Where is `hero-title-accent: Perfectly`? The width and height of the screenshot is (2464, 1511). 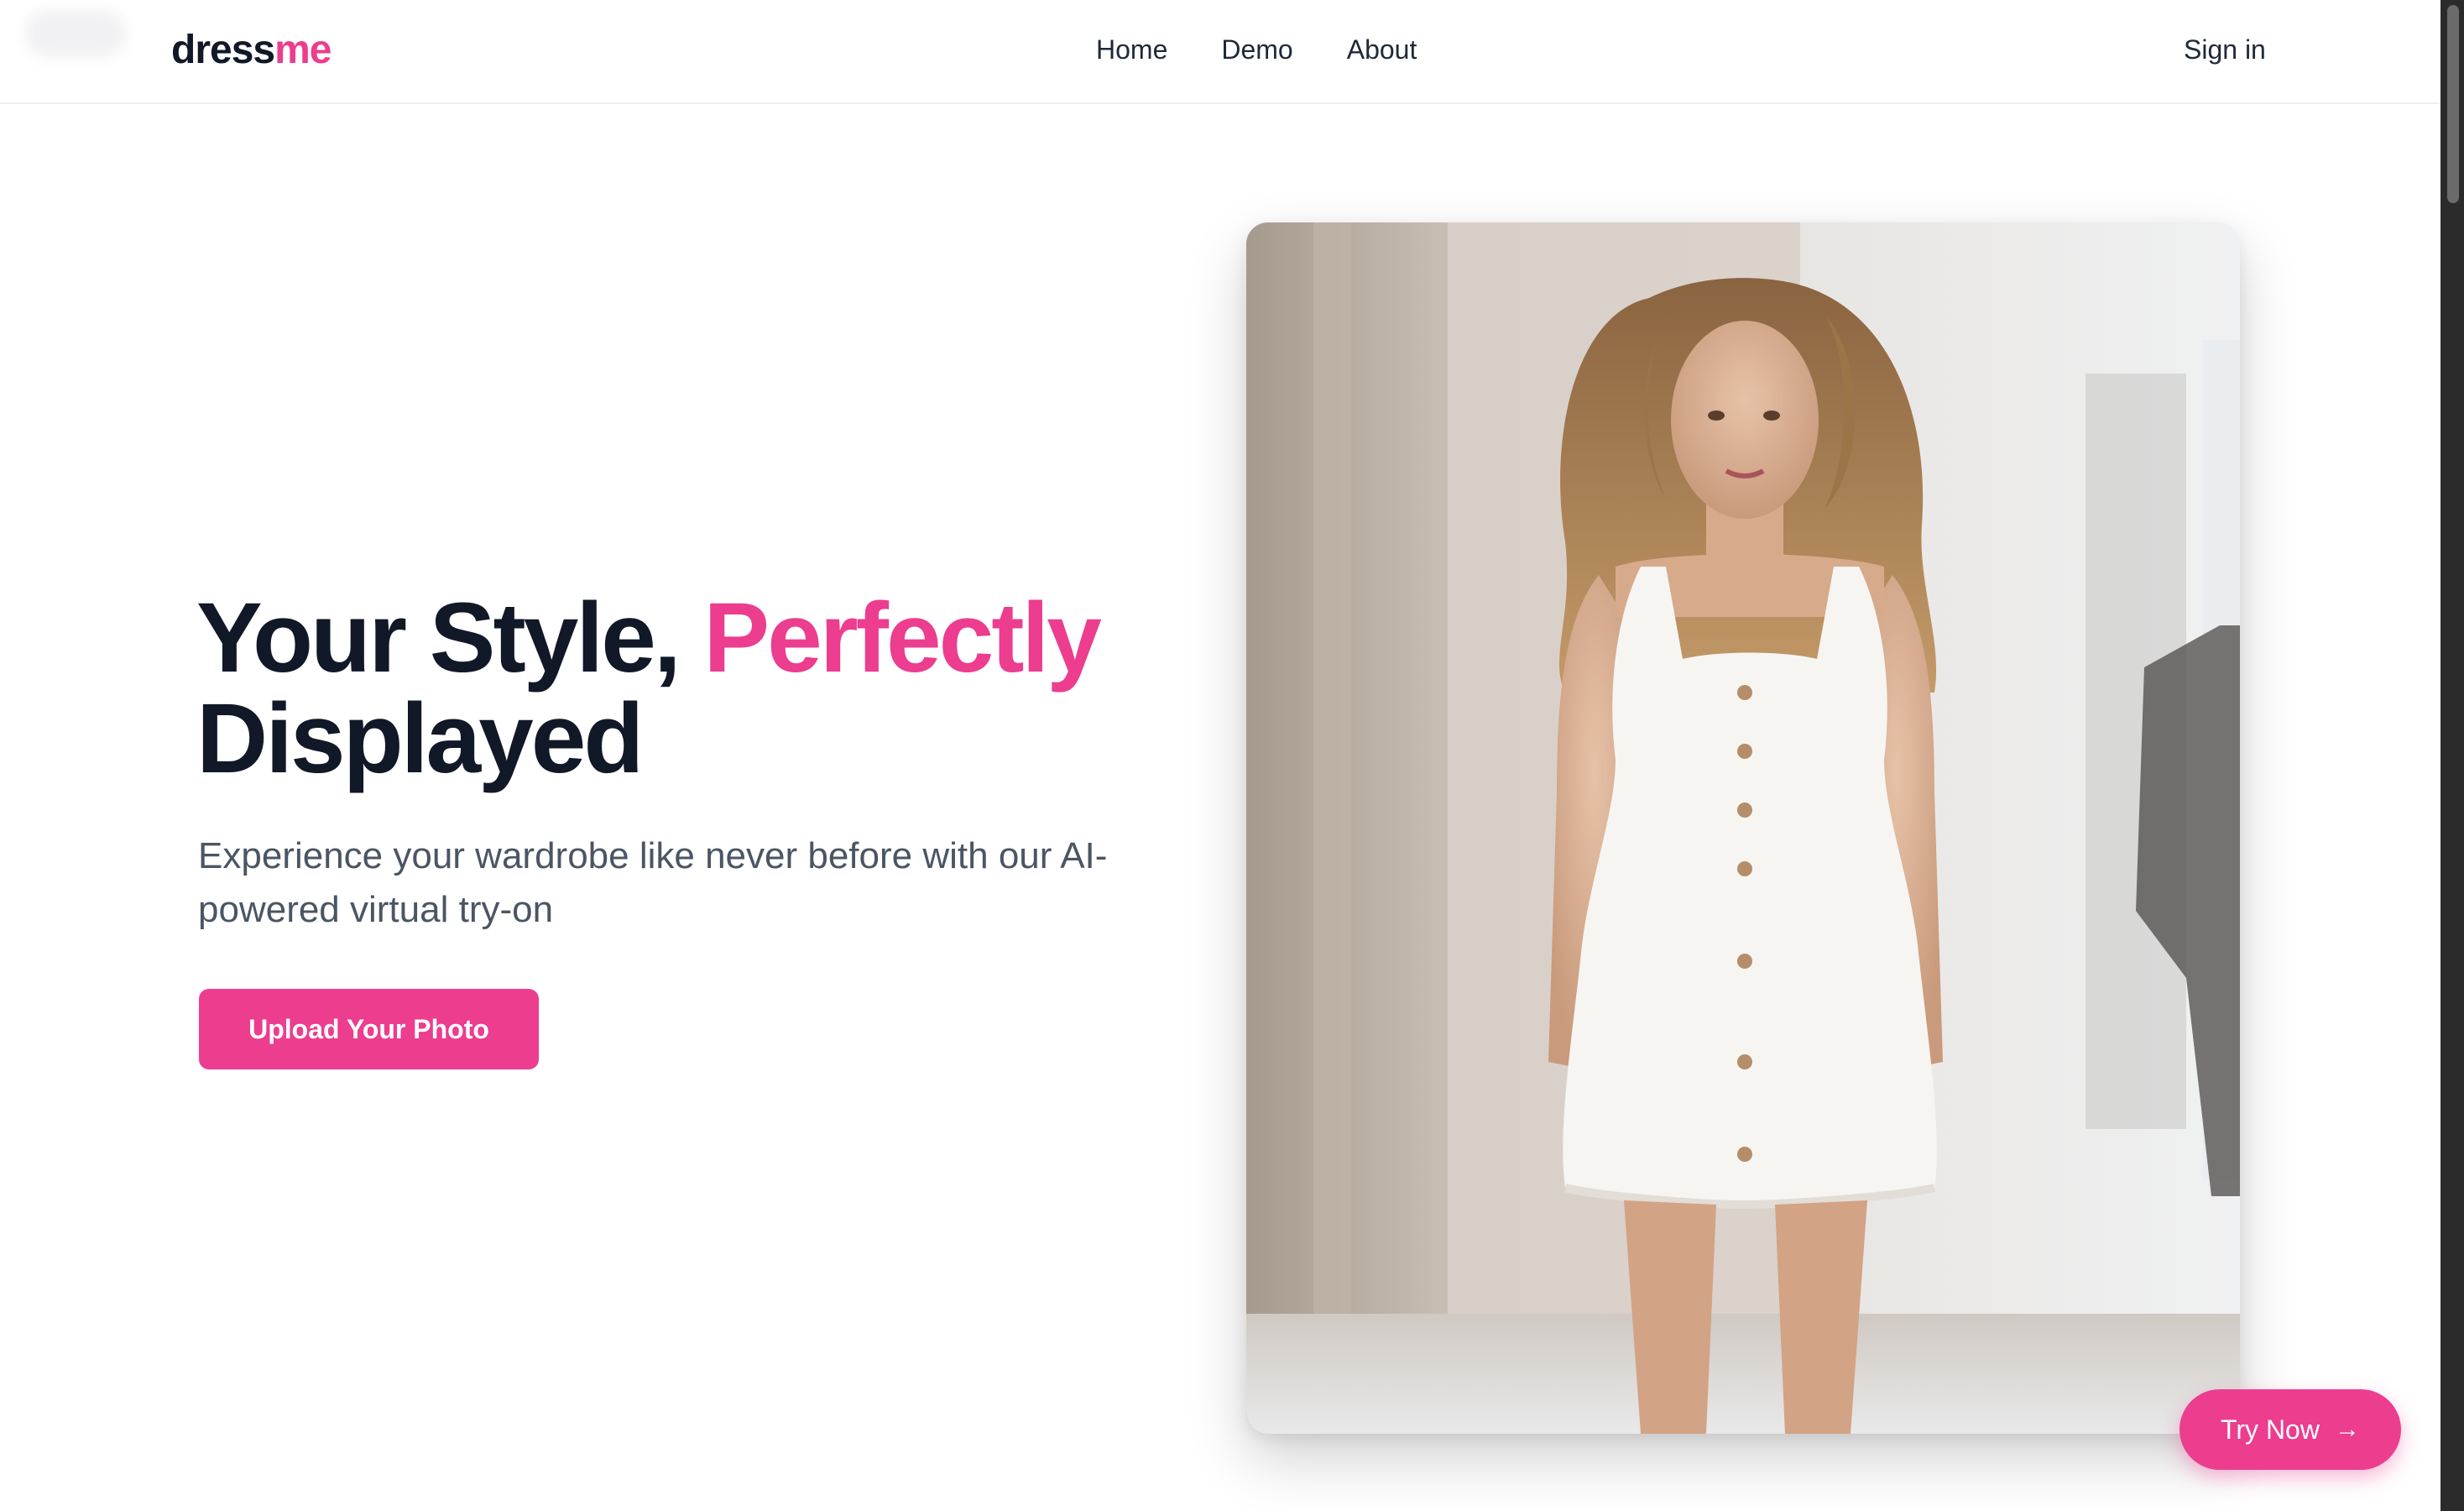
hero-title-accent: Perfectly is located at coordinates (902, 638).